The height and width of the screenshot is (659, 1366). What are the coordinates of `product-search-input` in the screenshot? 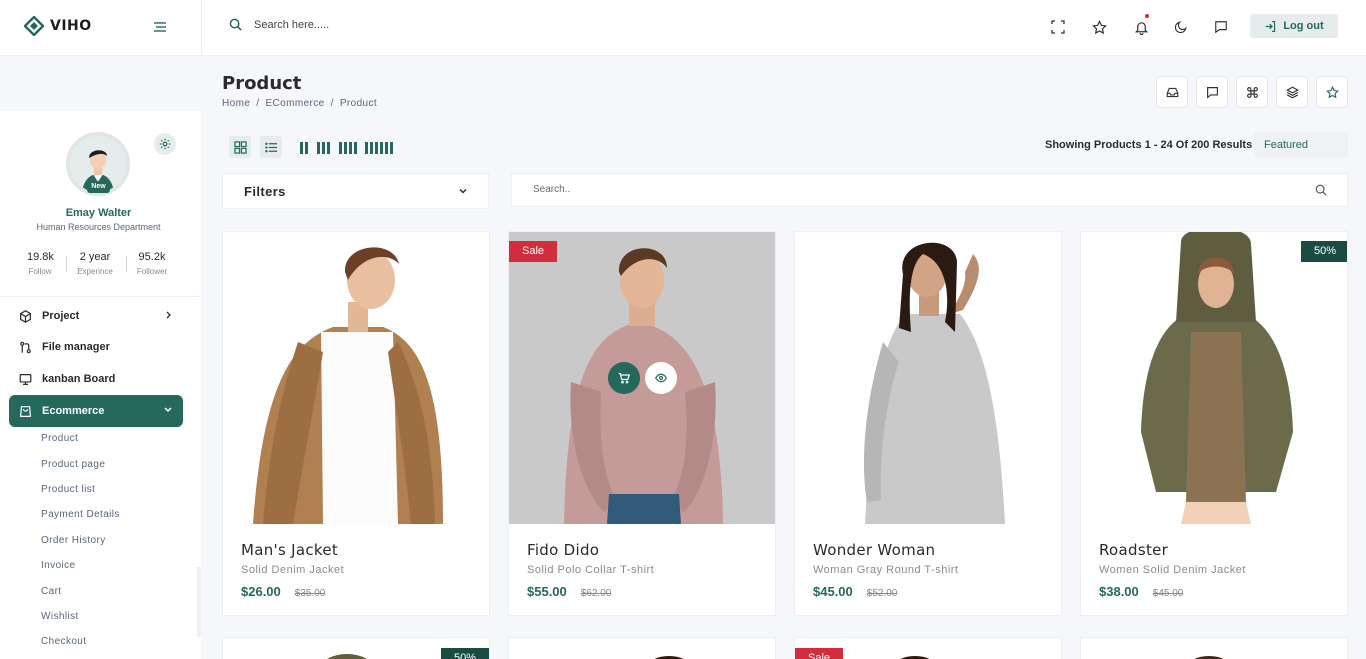 It's located at (883, 189).